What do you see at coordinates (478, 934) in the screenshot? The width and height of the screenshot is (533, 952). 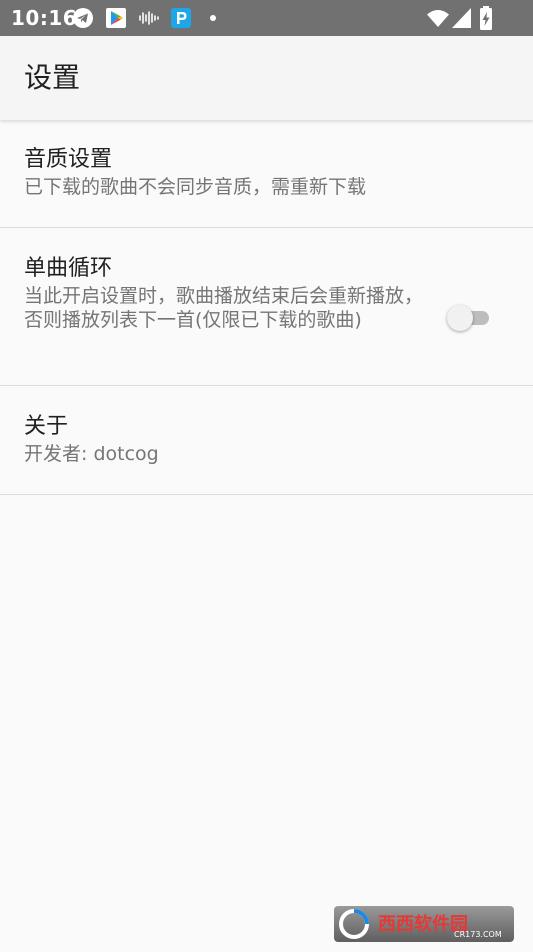 I see `watermark-domain: CR173.COM` at bounding box center [478, 934].